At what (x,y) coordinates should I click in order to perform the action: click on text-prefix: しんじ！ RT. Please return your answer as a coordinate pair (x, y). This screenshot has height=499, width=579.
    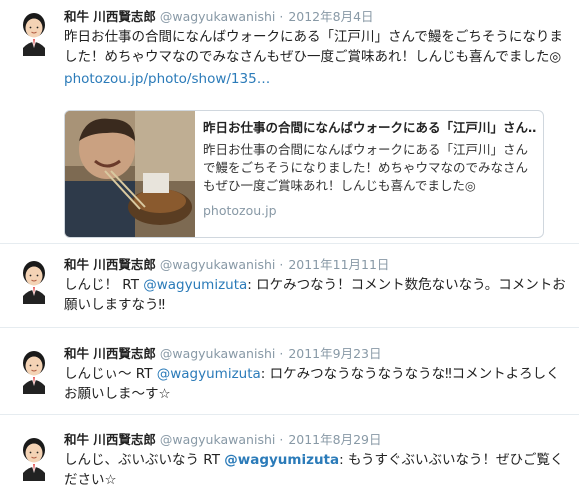
    Looking at the image, I should click on (104, 285).